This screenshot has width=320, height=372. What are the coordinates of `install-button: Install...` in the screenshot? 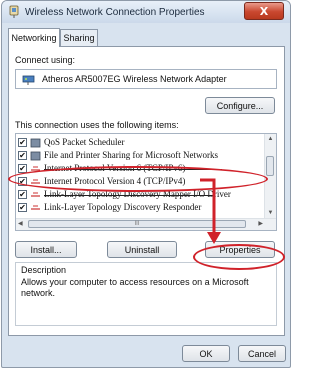 It's located at (46, 249).